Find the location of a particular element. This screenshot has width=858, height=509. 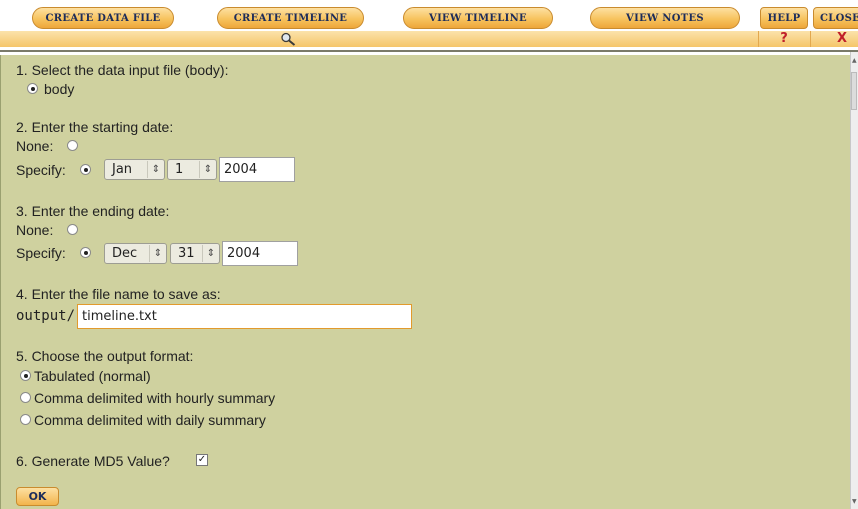

start-specify-radio is located at coordinates (85, 169).